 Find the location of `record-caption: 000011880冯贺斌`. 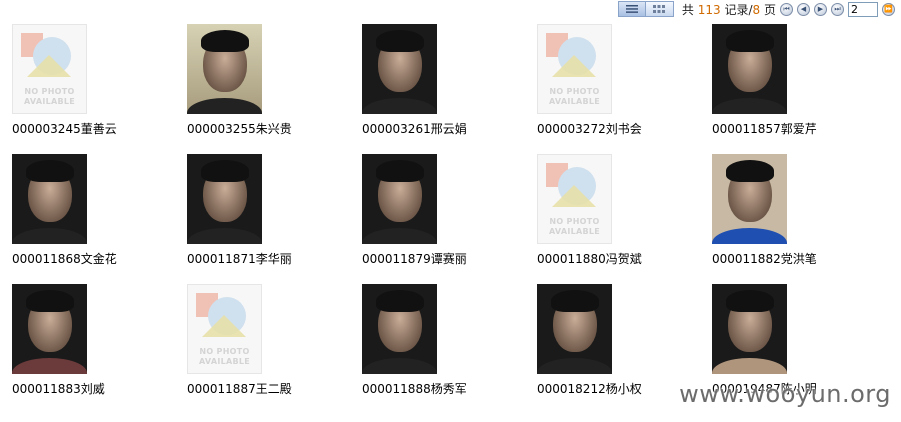

record-caption: 000011880冯贺斌 is located at coordinates (589, 259).